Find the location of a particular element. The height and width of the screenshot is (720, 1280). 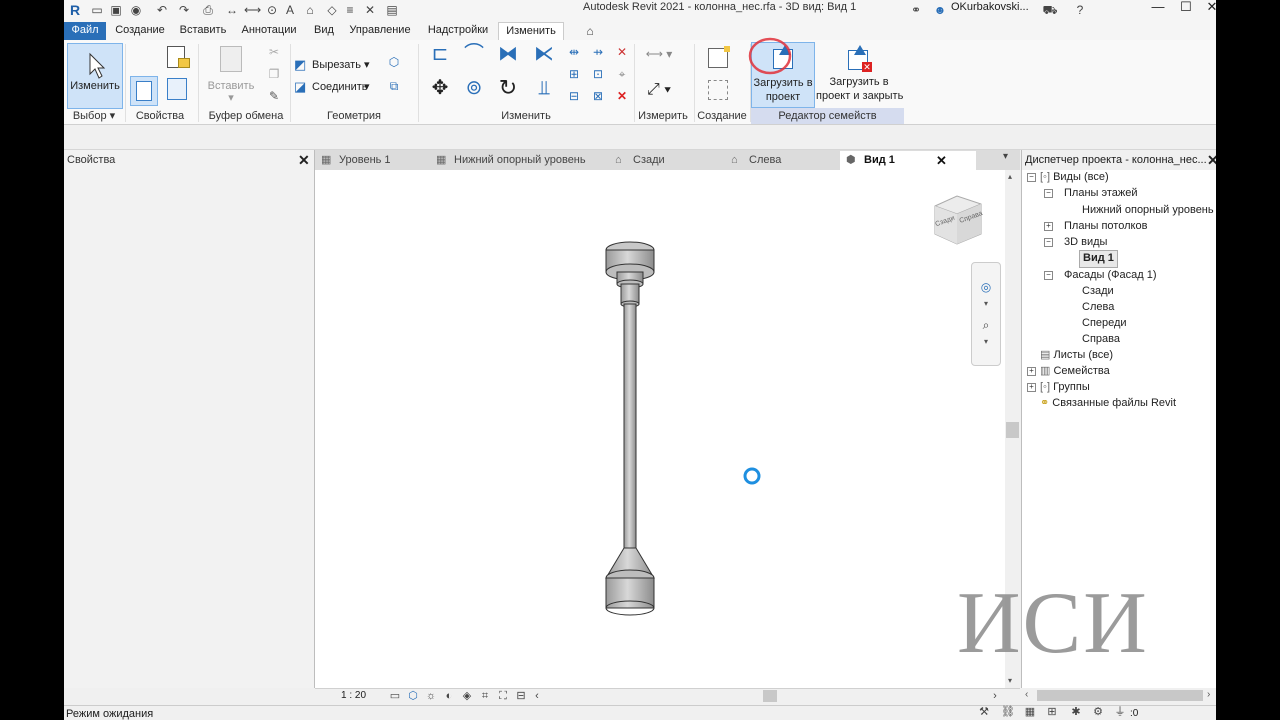

browser-horizontal-scrollbar: ‹ › is located at coordinates (1118, 696).